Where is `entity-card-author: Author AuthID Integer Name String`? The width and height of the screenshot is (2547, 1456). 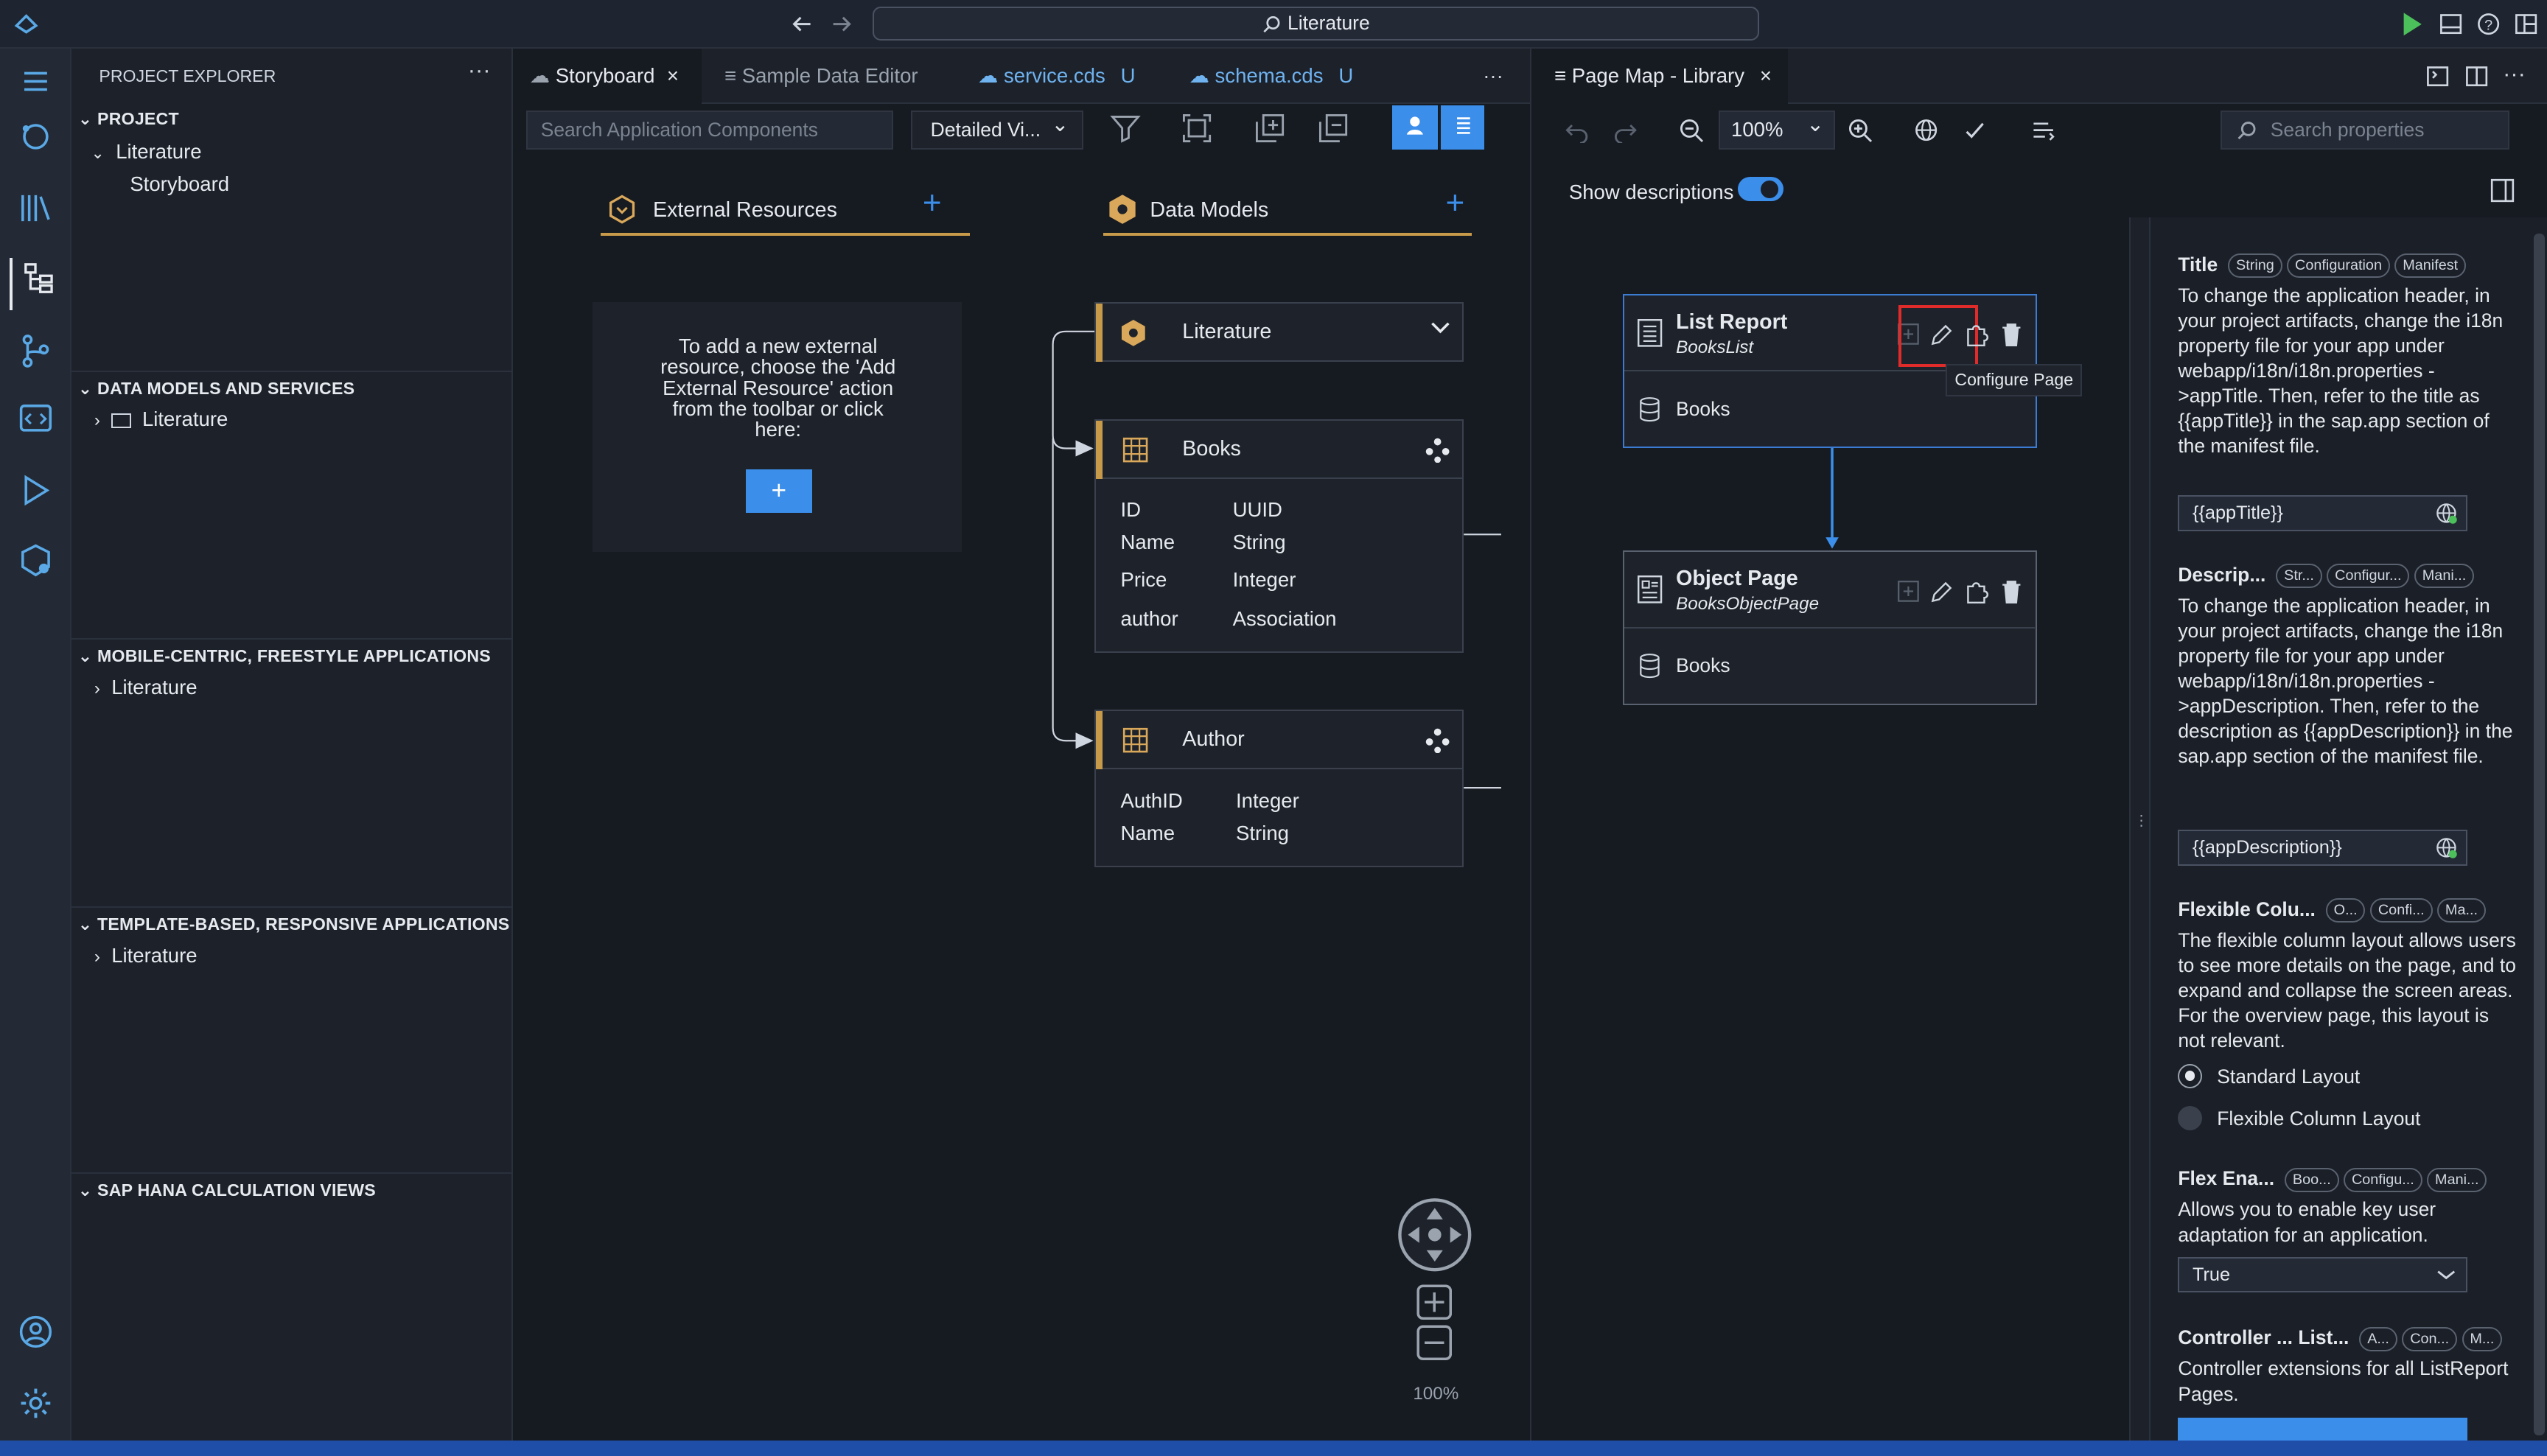
entity-card-author: Author AuthID Integer Name String is located at coordinates (1279, 788).